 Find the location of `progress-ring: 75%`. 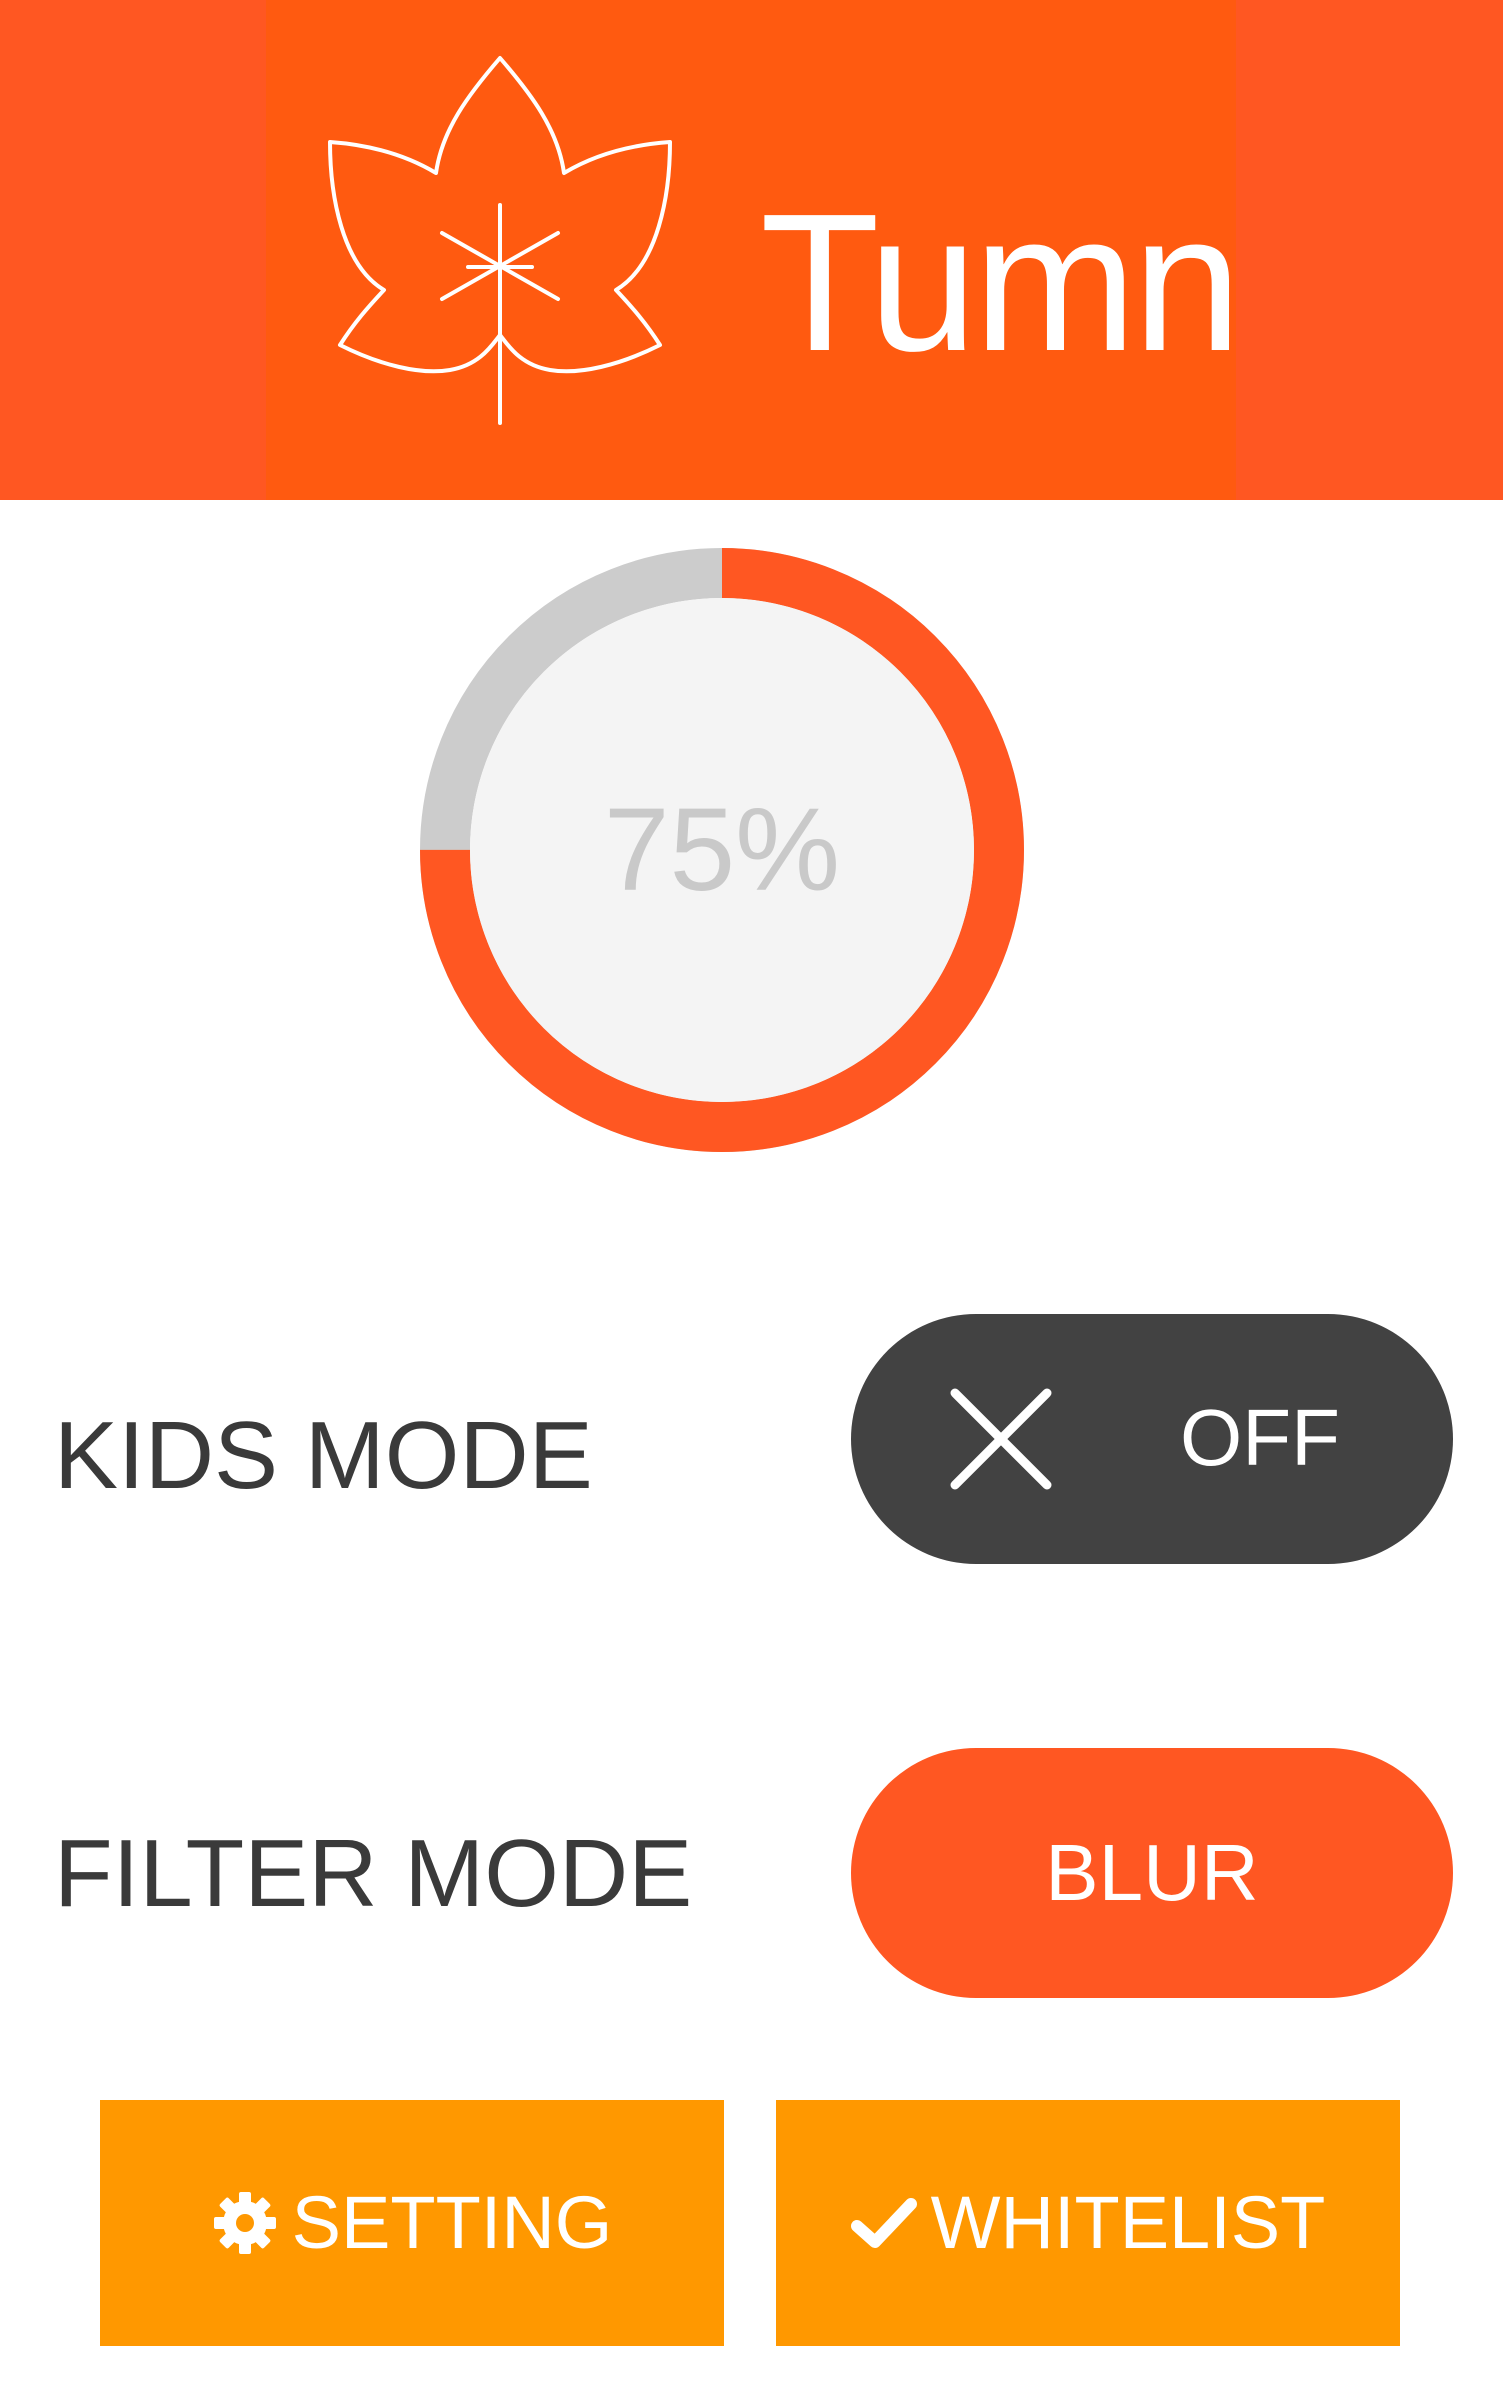

progress-ring: 75% is located at coordinates (722, 850).